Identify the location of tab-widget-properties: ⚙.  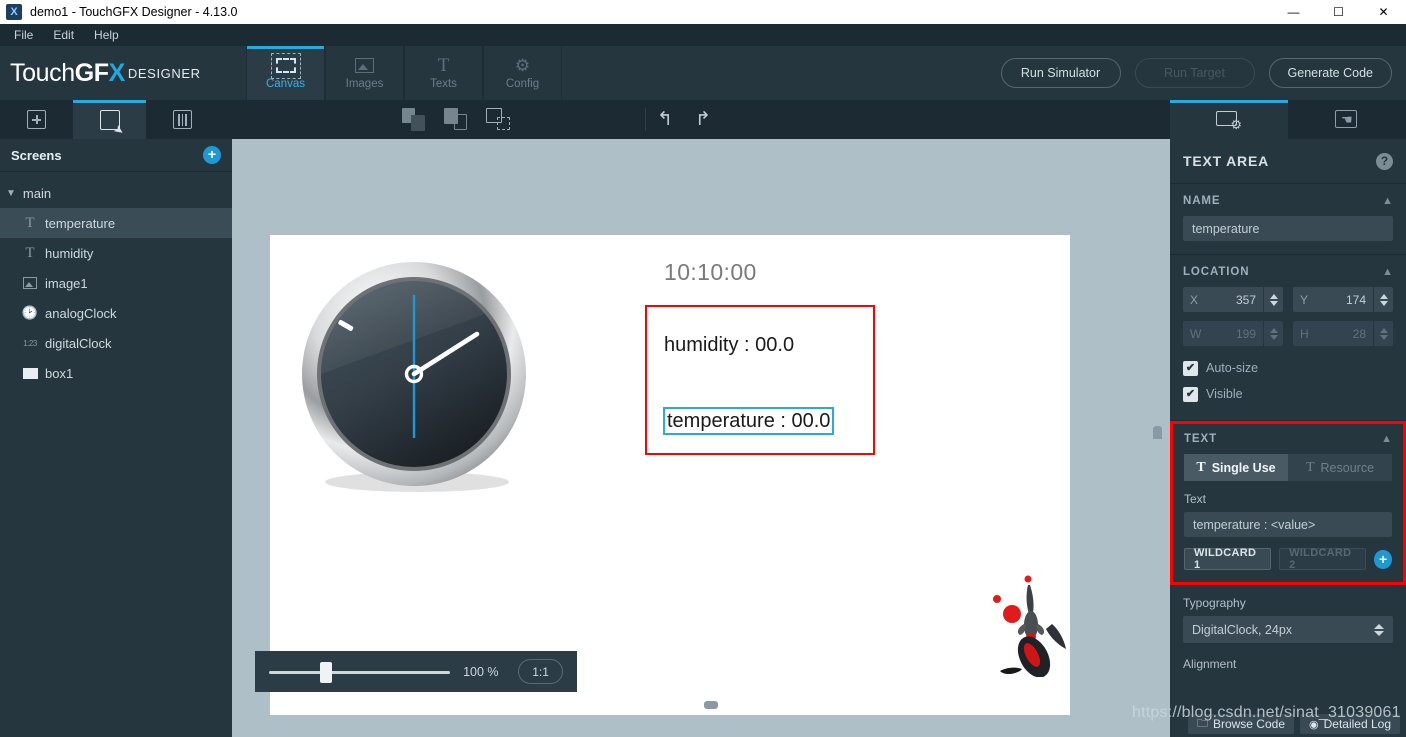
(1229, 119).